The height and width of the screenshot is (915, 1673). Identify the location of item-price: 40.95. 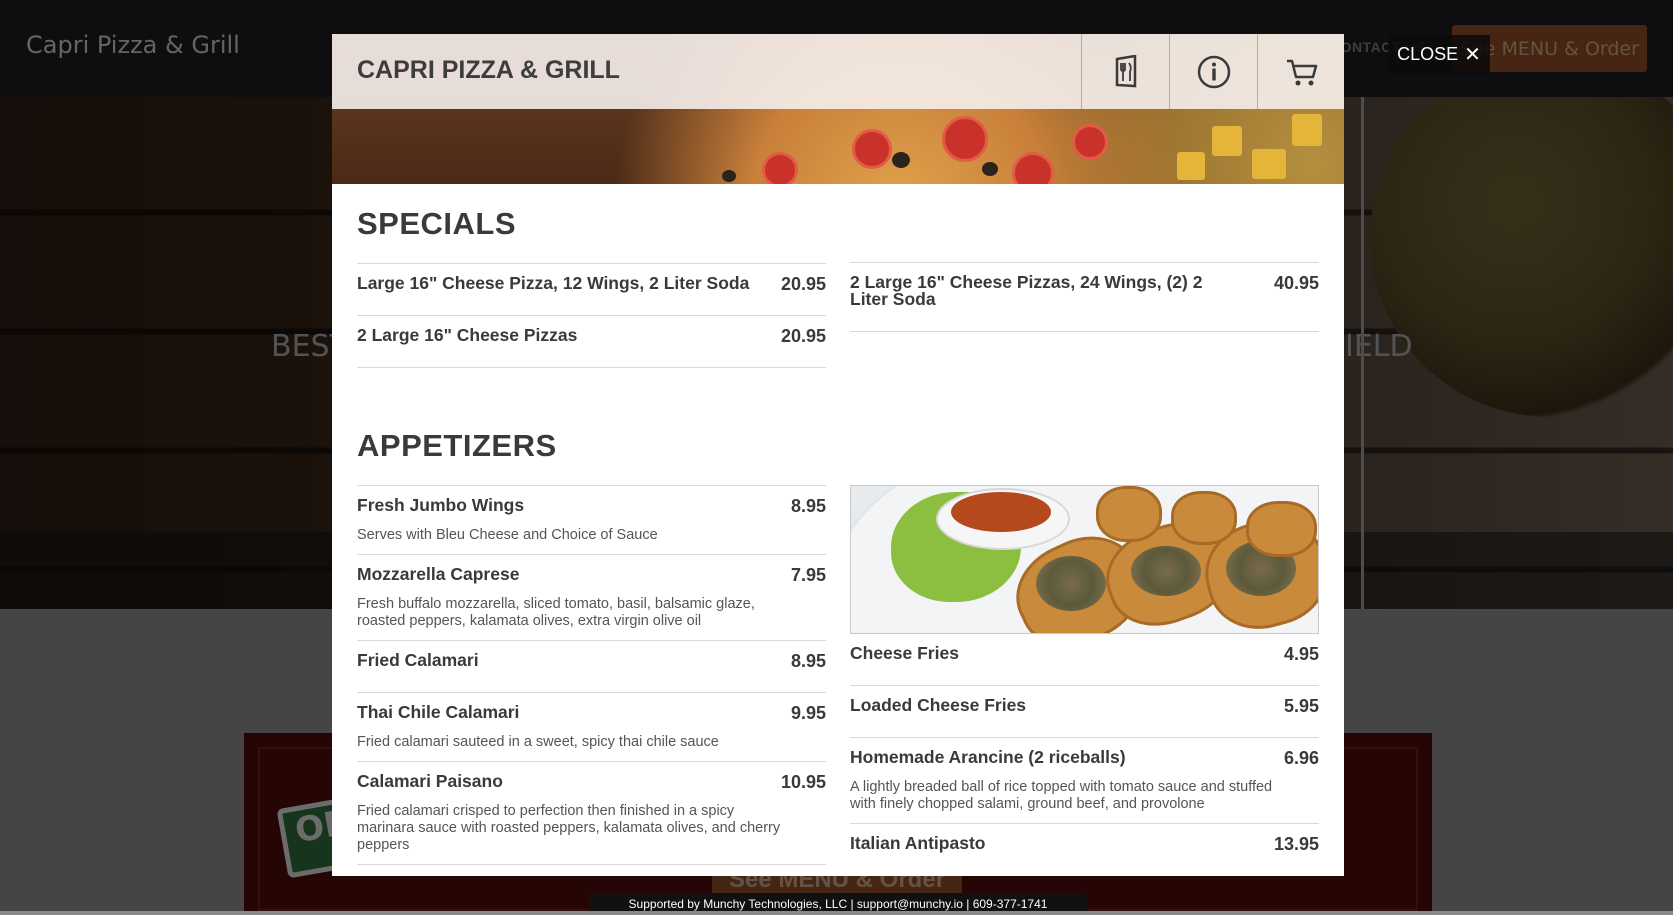
(1296, 283).